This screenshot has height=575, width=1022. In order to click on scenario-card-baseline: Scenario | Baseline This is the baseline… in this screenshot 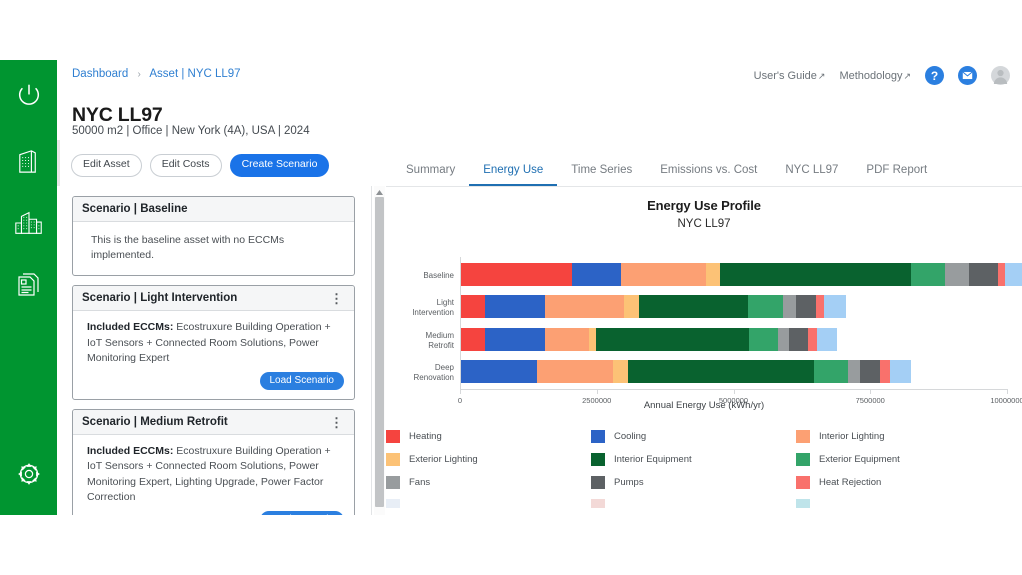, I will do `click(213, 236)`.